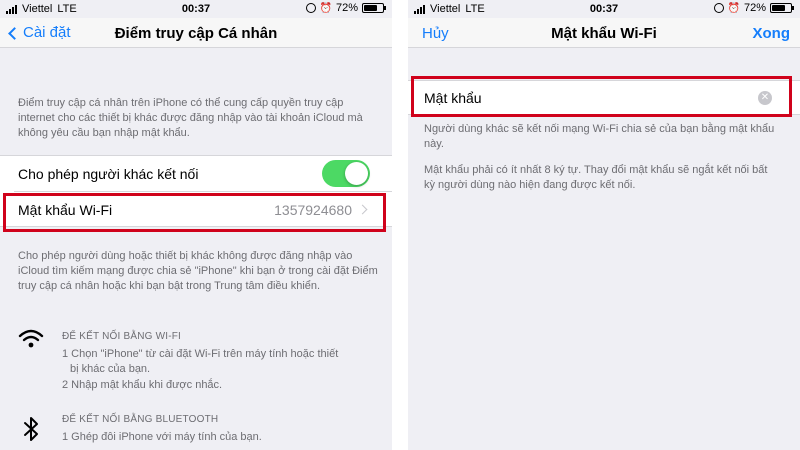  What do you see at coordinates (765, 98) in the screenshot?
I see `clear-icon: ✕` at bounding box center [765, 98].